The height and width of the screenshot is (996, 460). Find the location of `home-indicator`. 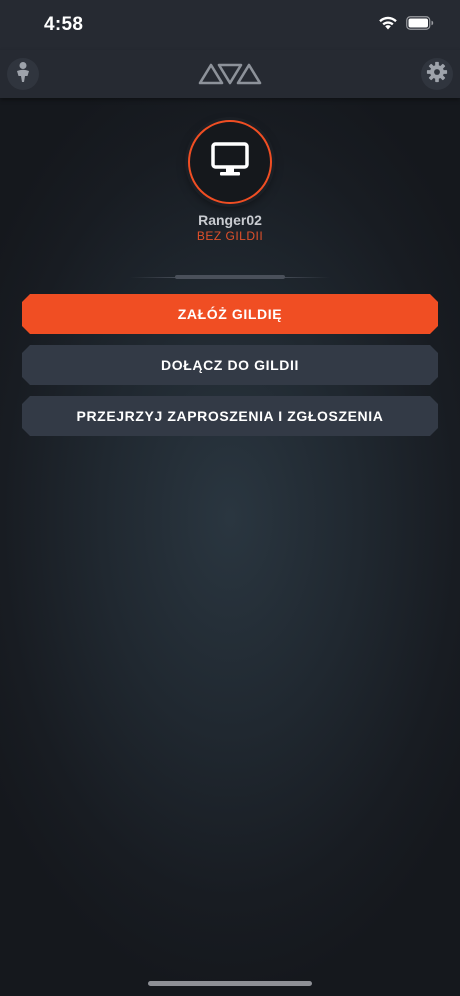

home-indicator is located at coordinates (230, 983).